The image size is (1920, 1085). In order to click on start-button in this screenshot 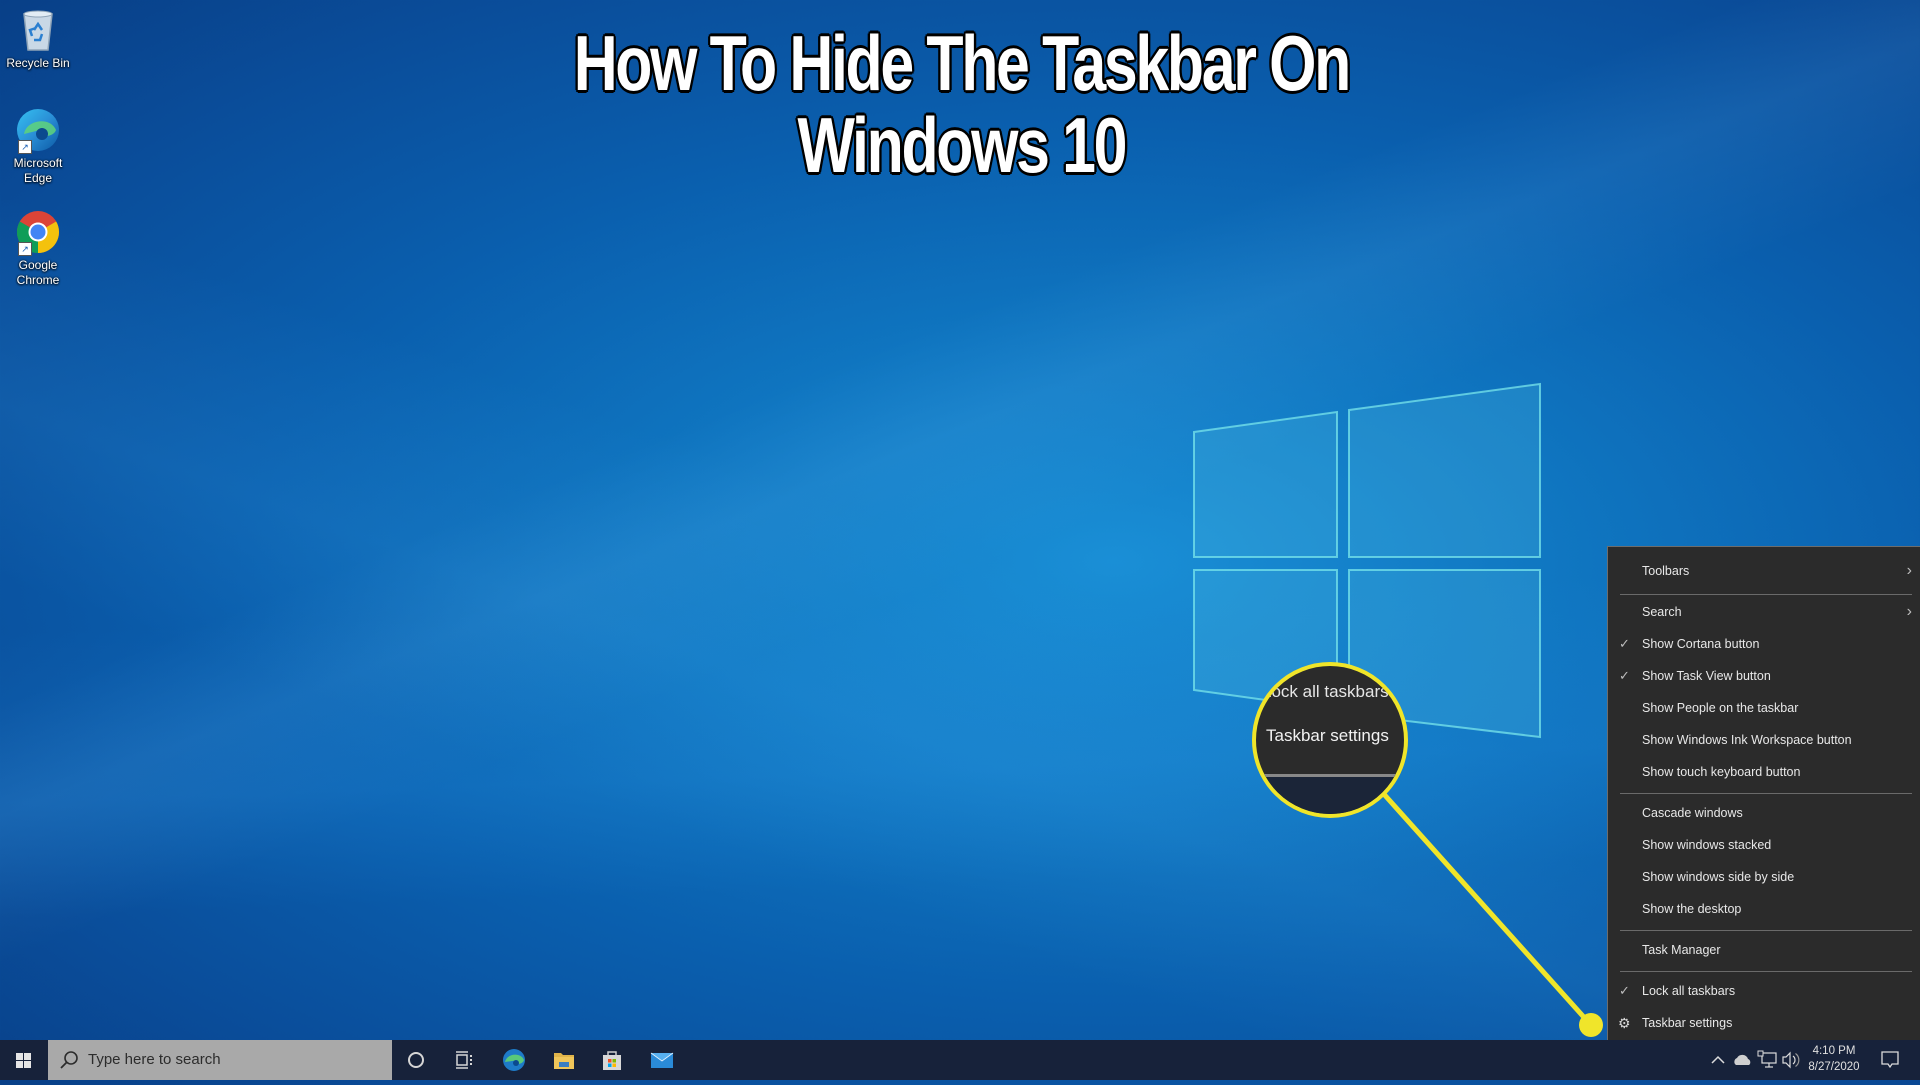, I will do `click(24, 1060)`.